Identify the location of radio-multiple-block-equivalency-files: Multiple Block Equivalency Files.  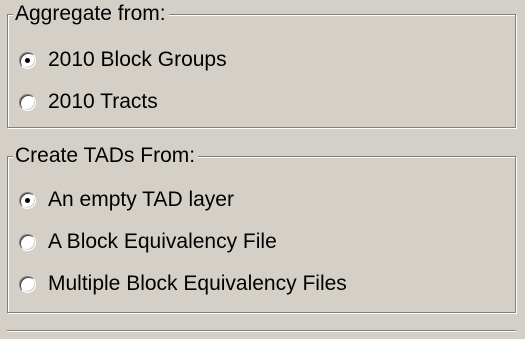
(183, 284).